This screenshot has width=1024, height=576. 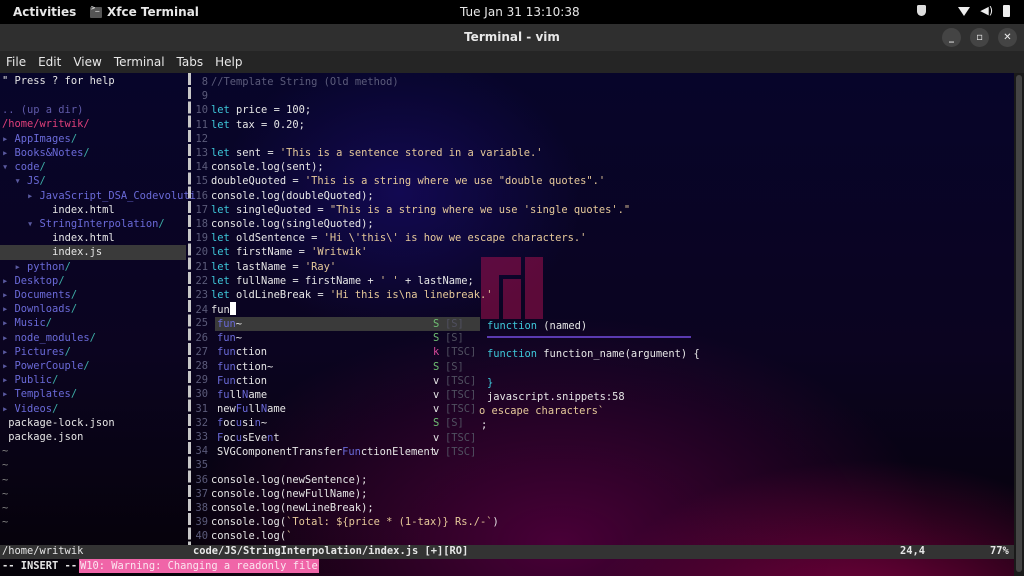 I want to click on menu-help: Help, so click(x=228, y=62).